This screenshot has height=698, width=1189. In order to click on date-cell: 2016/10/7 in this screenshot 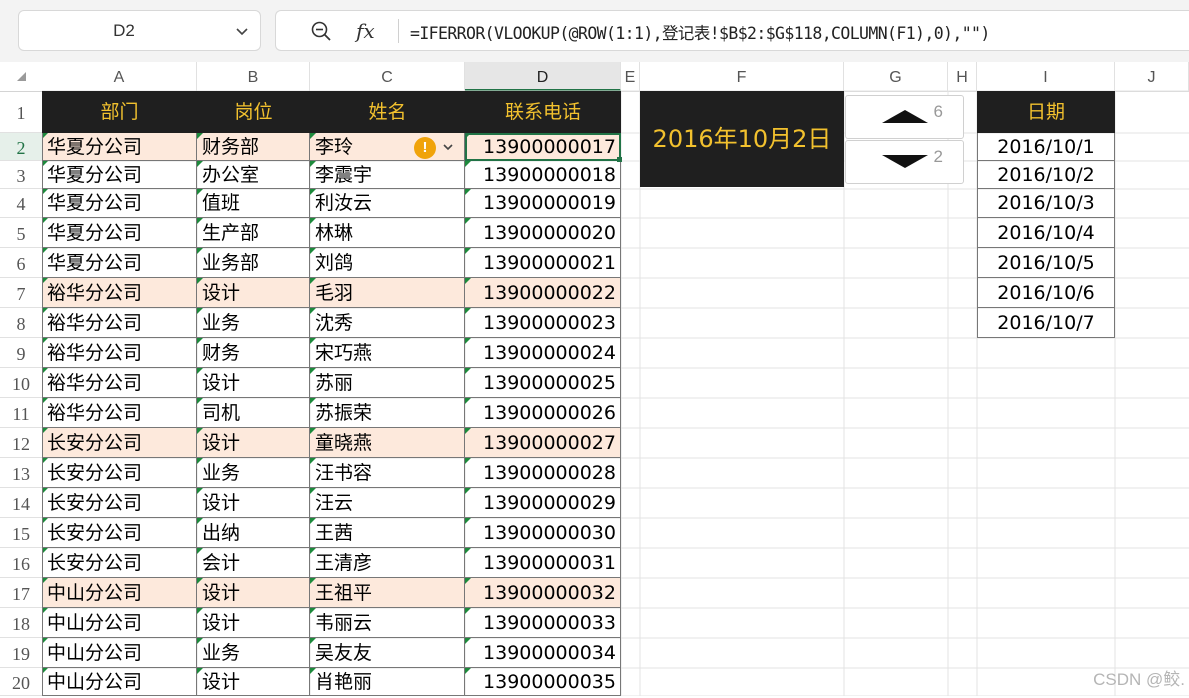, I will do `click(1046, 323)`.